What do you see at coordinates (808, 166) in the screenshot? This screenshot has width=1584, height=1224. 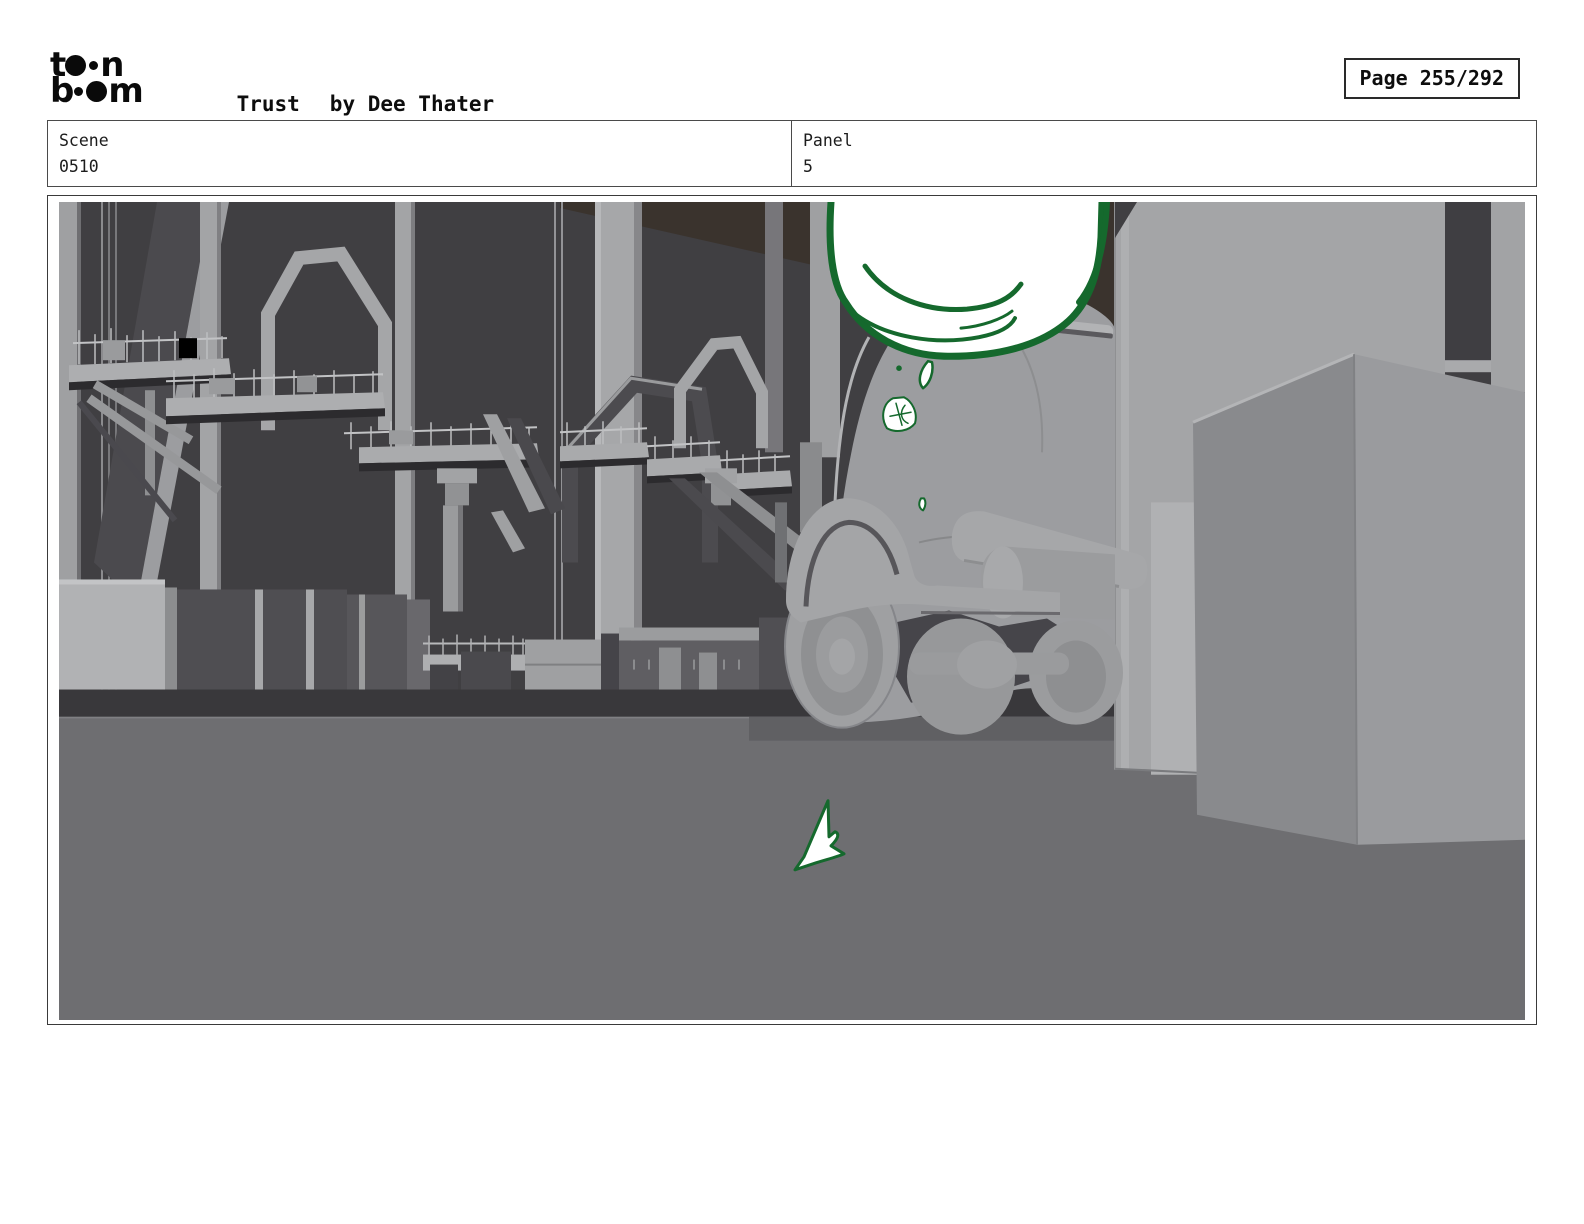 I see `panel-value: 5` at bounding box center [808, 166].